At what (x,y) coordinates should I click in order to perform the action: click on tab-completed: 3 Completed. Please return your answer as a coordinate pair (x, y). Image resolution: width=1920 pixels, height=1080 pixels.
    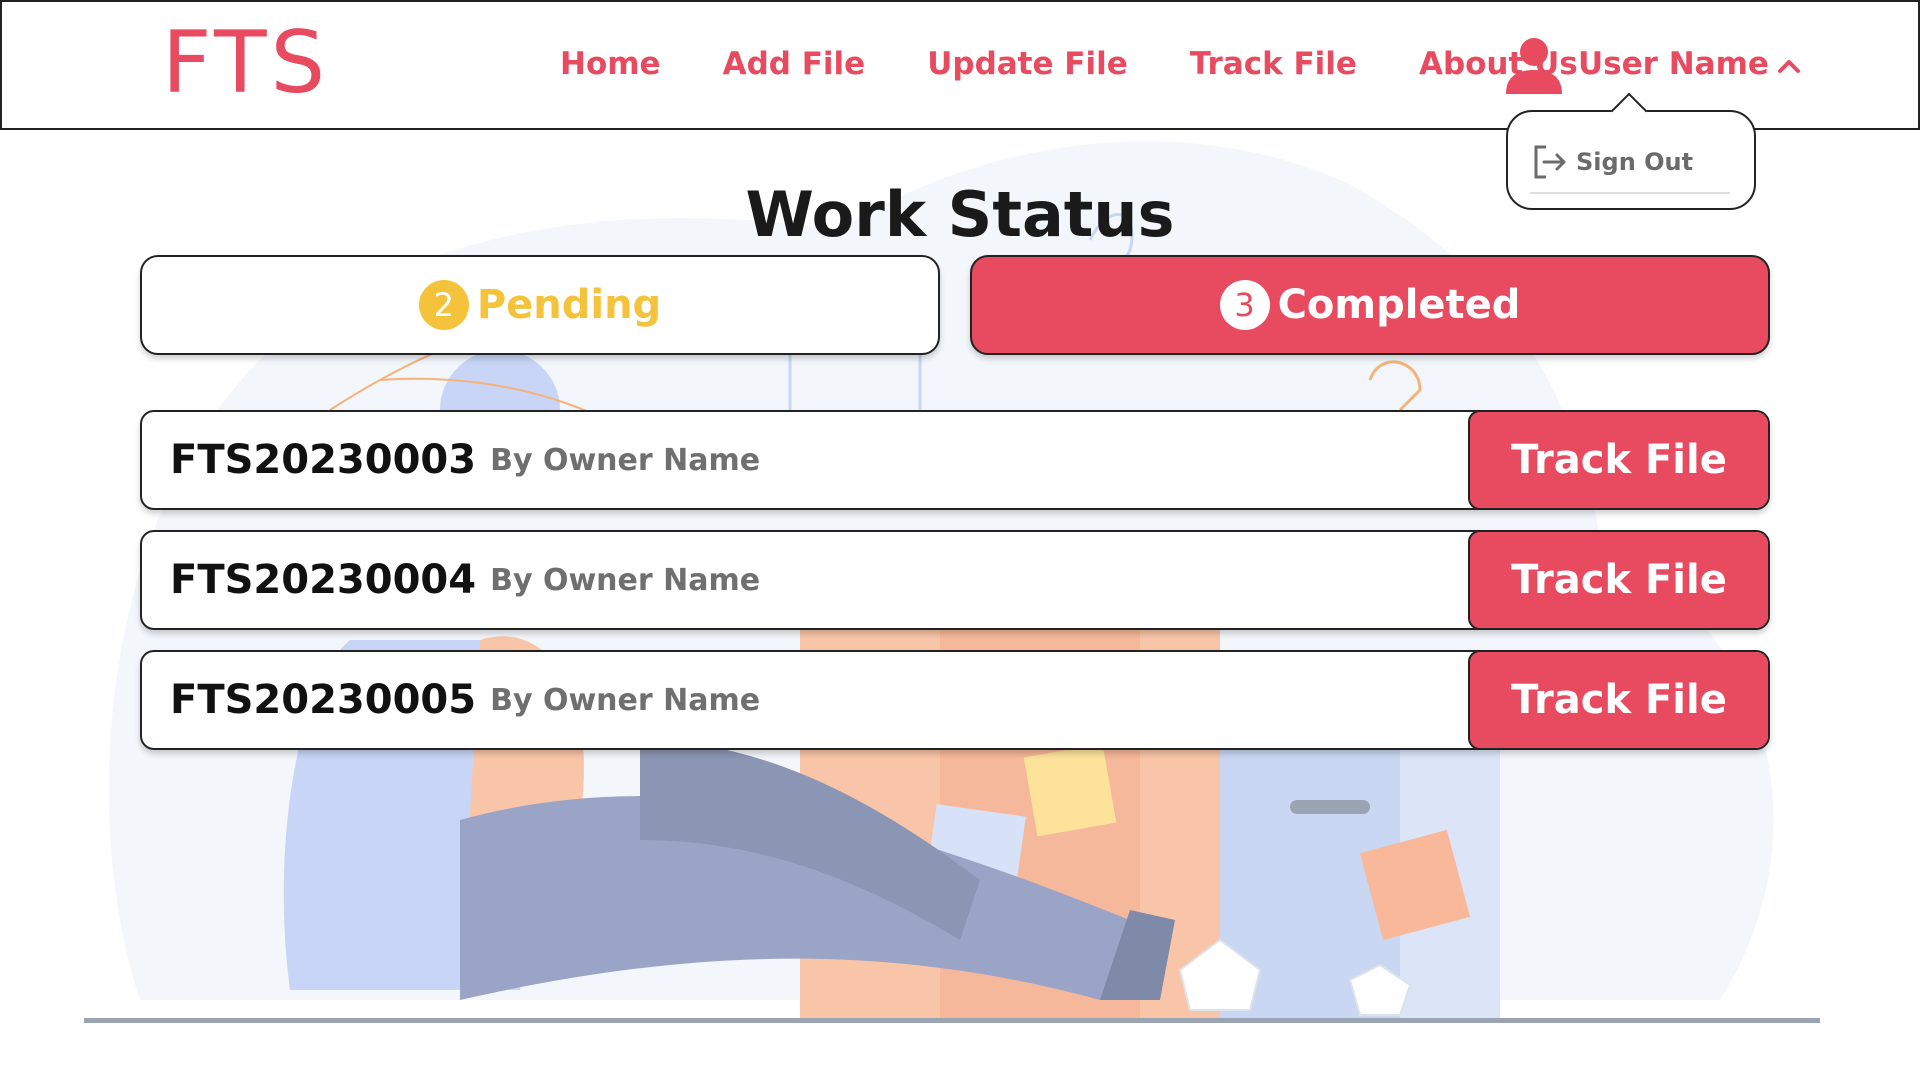
    Looking at the image, I should click on (1370, 305).